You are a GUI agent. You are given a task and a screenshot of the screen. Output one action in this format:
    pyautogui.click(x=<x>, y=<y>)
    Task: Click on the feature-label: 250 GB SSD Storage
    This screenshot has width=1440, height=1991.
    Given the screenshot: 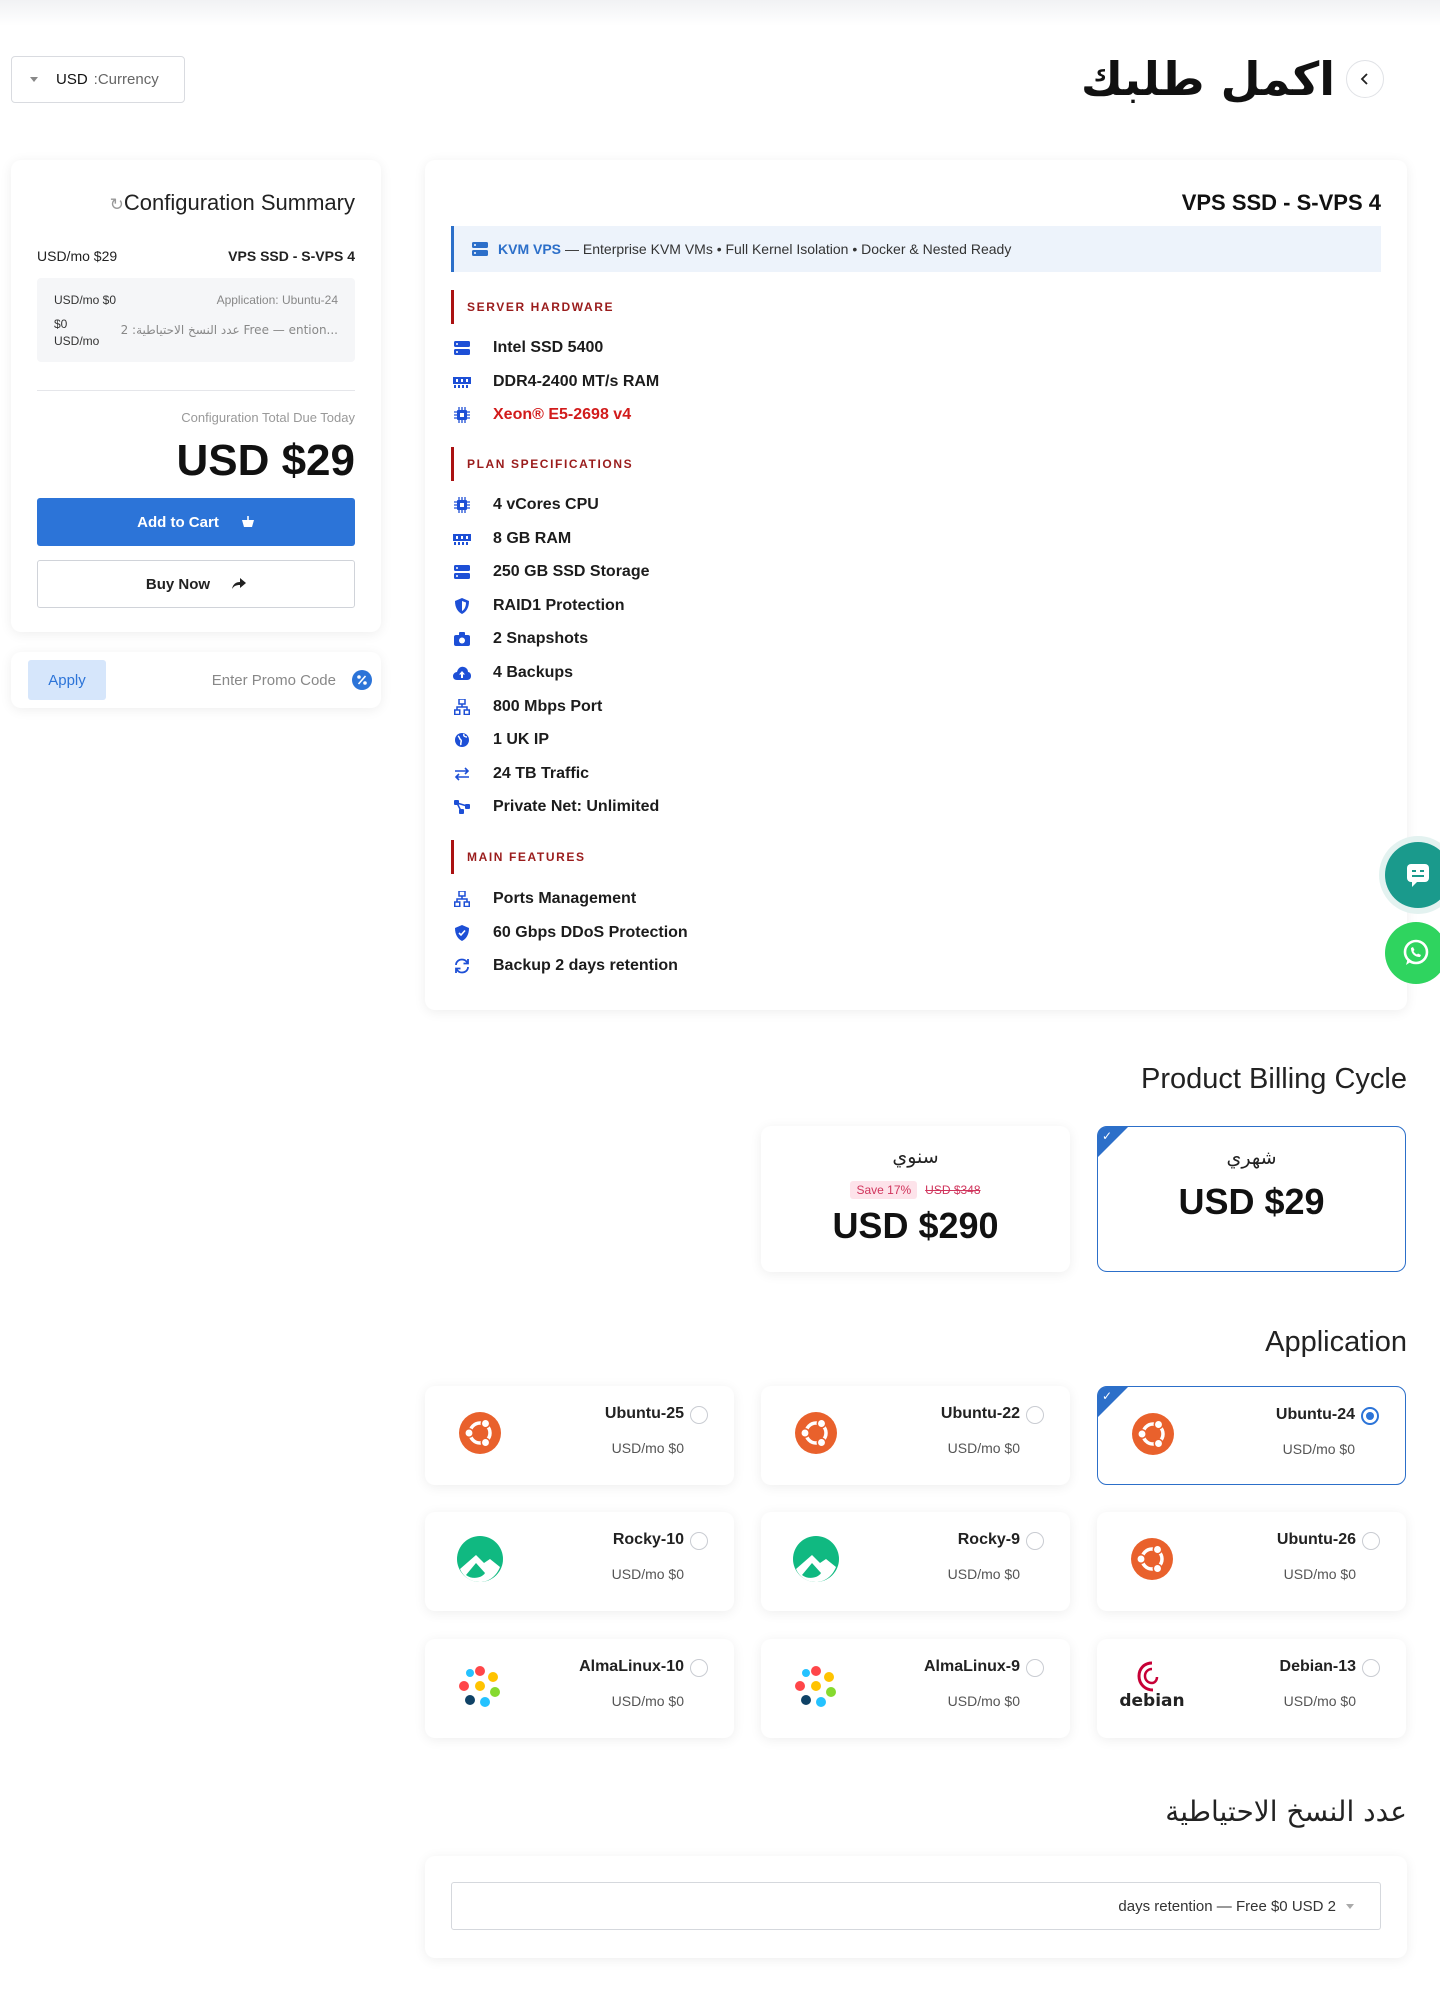 What is the action you would take?
    pyautogui.click(x=571, y=572)
    